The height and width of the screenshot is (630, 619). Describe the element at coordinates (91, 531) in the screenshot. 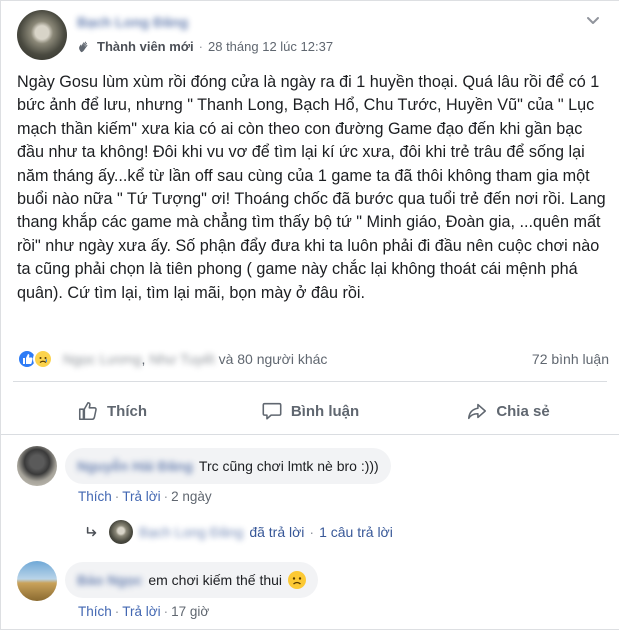

I see `reply-arrow-icon` at that location.